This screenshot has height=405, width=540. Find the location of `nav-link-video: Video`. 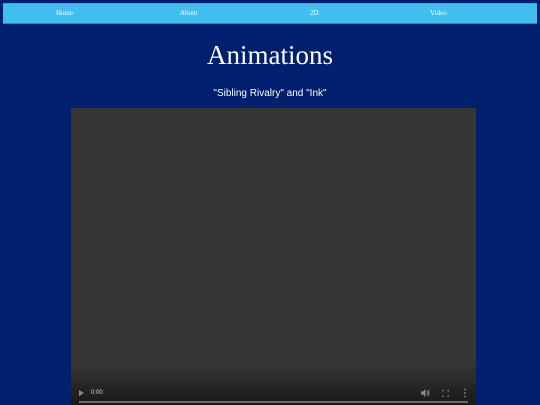

nav-link-video: Video is located at coordinates (438, 14).